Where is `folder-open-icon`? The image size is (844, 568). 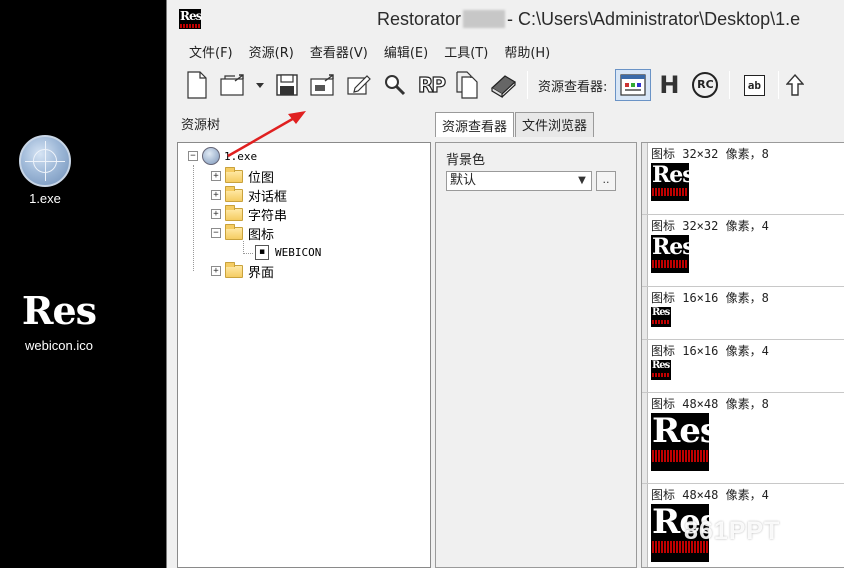 folder-open-icon is located at coordinates (234, 231).